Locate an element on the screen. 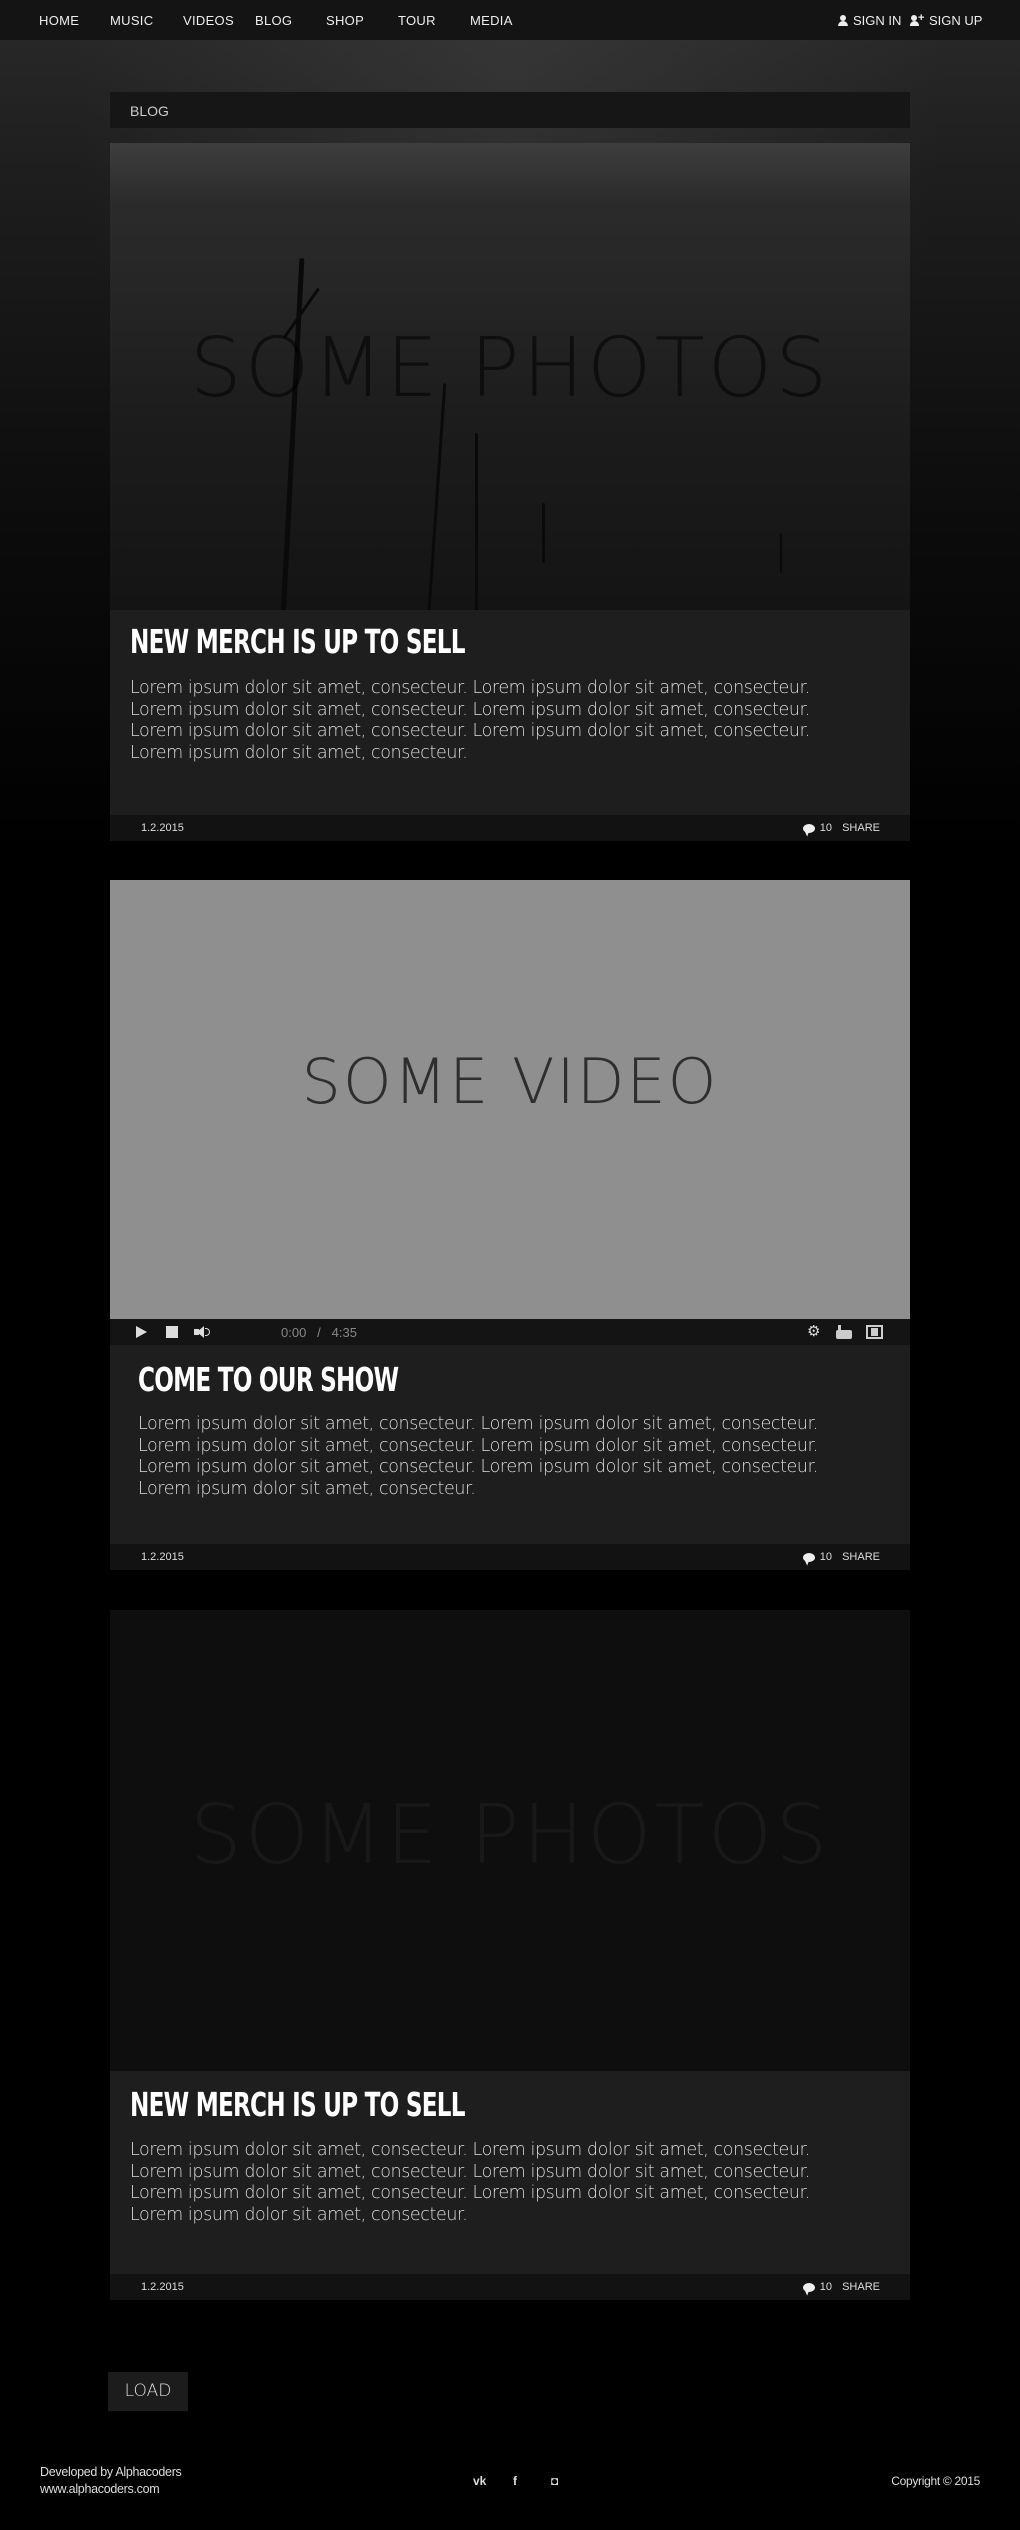 The width and height of the screenshot is (1020, 2530). video-player: SOME VIDEO is located at coordinates (510, 1099).